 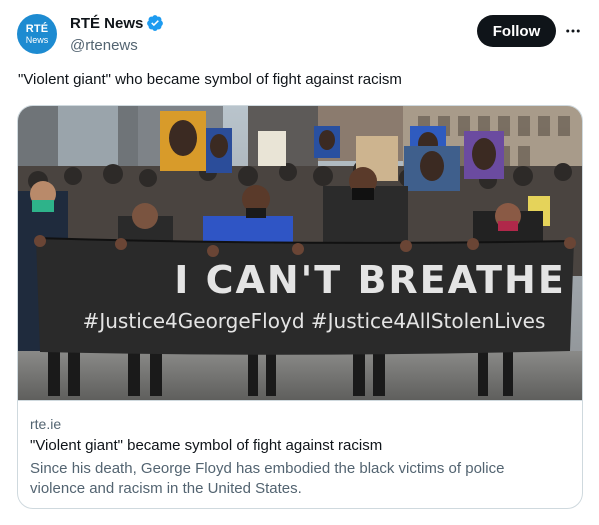 I want to click on more-horizontal-icon, so click(x=573, y=31).